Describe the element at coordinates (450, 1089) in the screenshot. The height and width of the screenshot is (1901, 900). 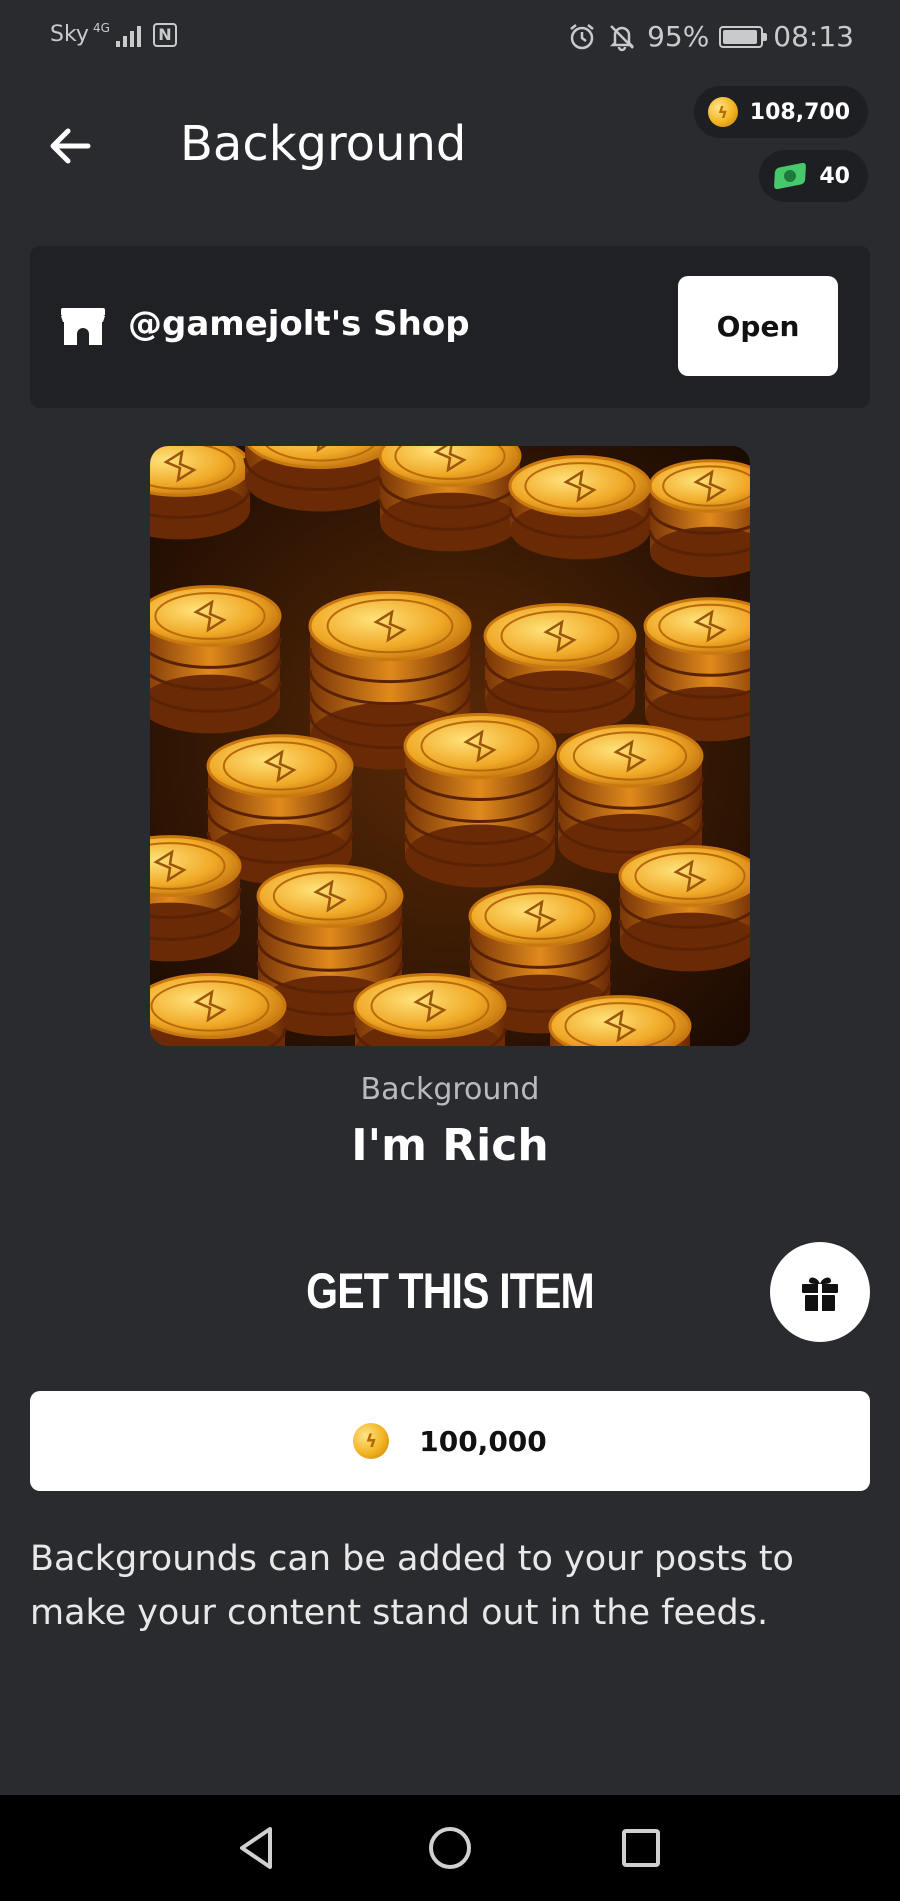
I see `item-category: Background` at that location.